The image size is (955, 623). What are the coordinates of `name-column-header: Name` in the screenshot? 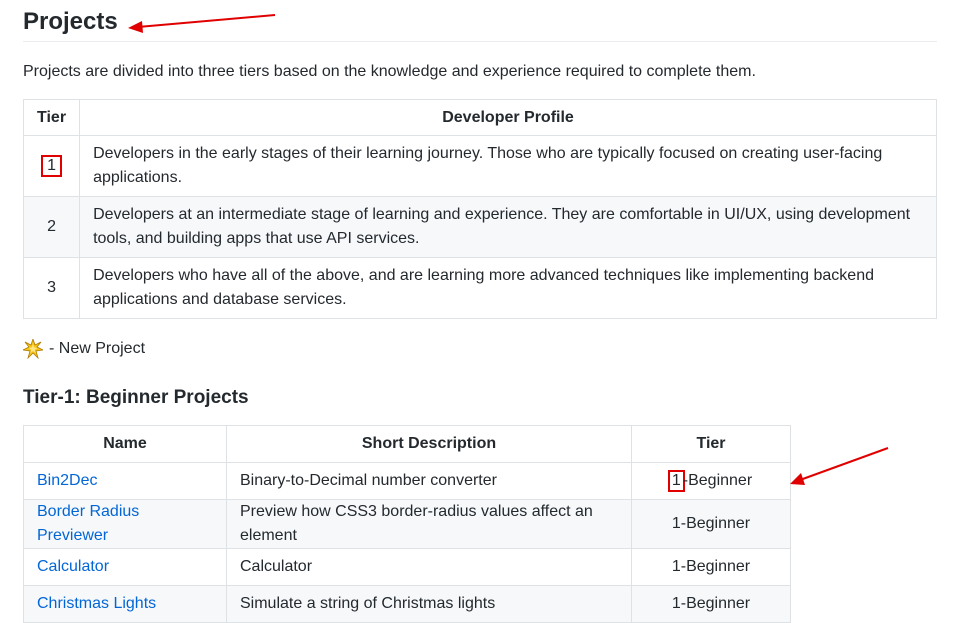 It's located at (125, 444).